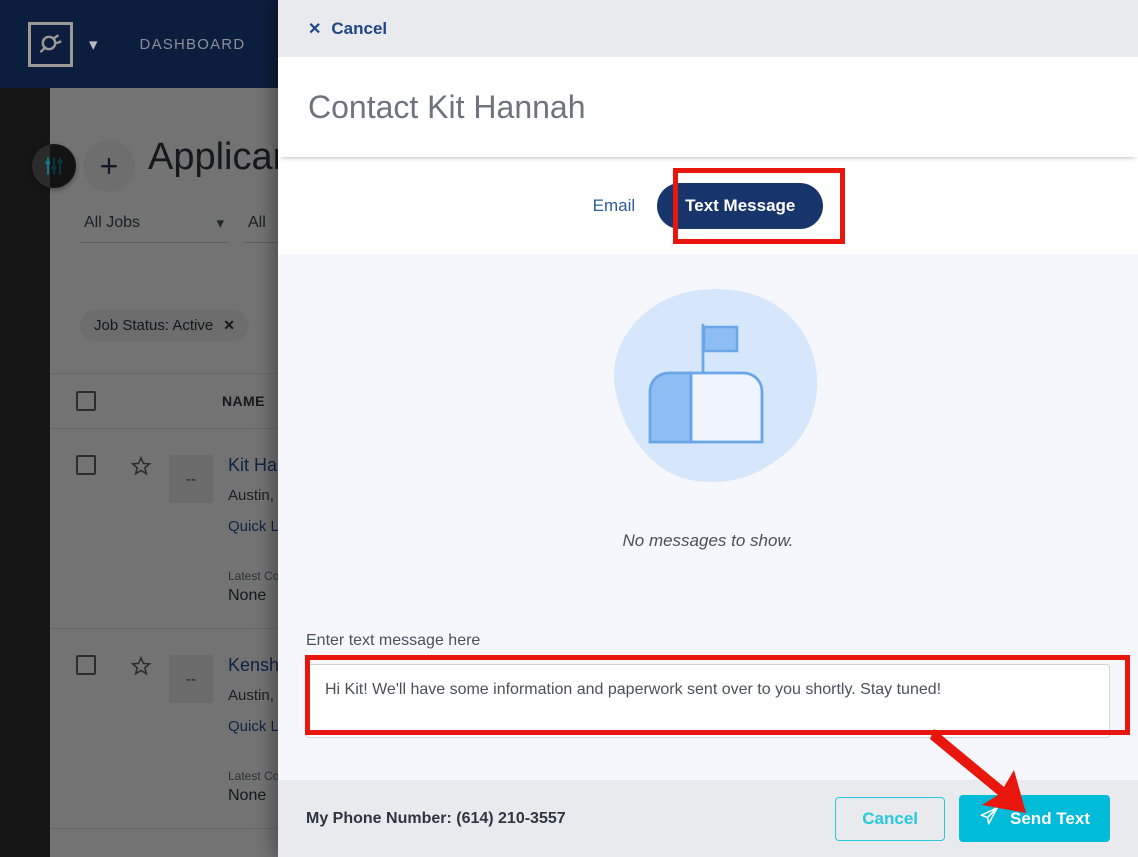  Describe the element at coordinates (989, 818) in the screenshot. I see `paper-plane-icon` at that location.